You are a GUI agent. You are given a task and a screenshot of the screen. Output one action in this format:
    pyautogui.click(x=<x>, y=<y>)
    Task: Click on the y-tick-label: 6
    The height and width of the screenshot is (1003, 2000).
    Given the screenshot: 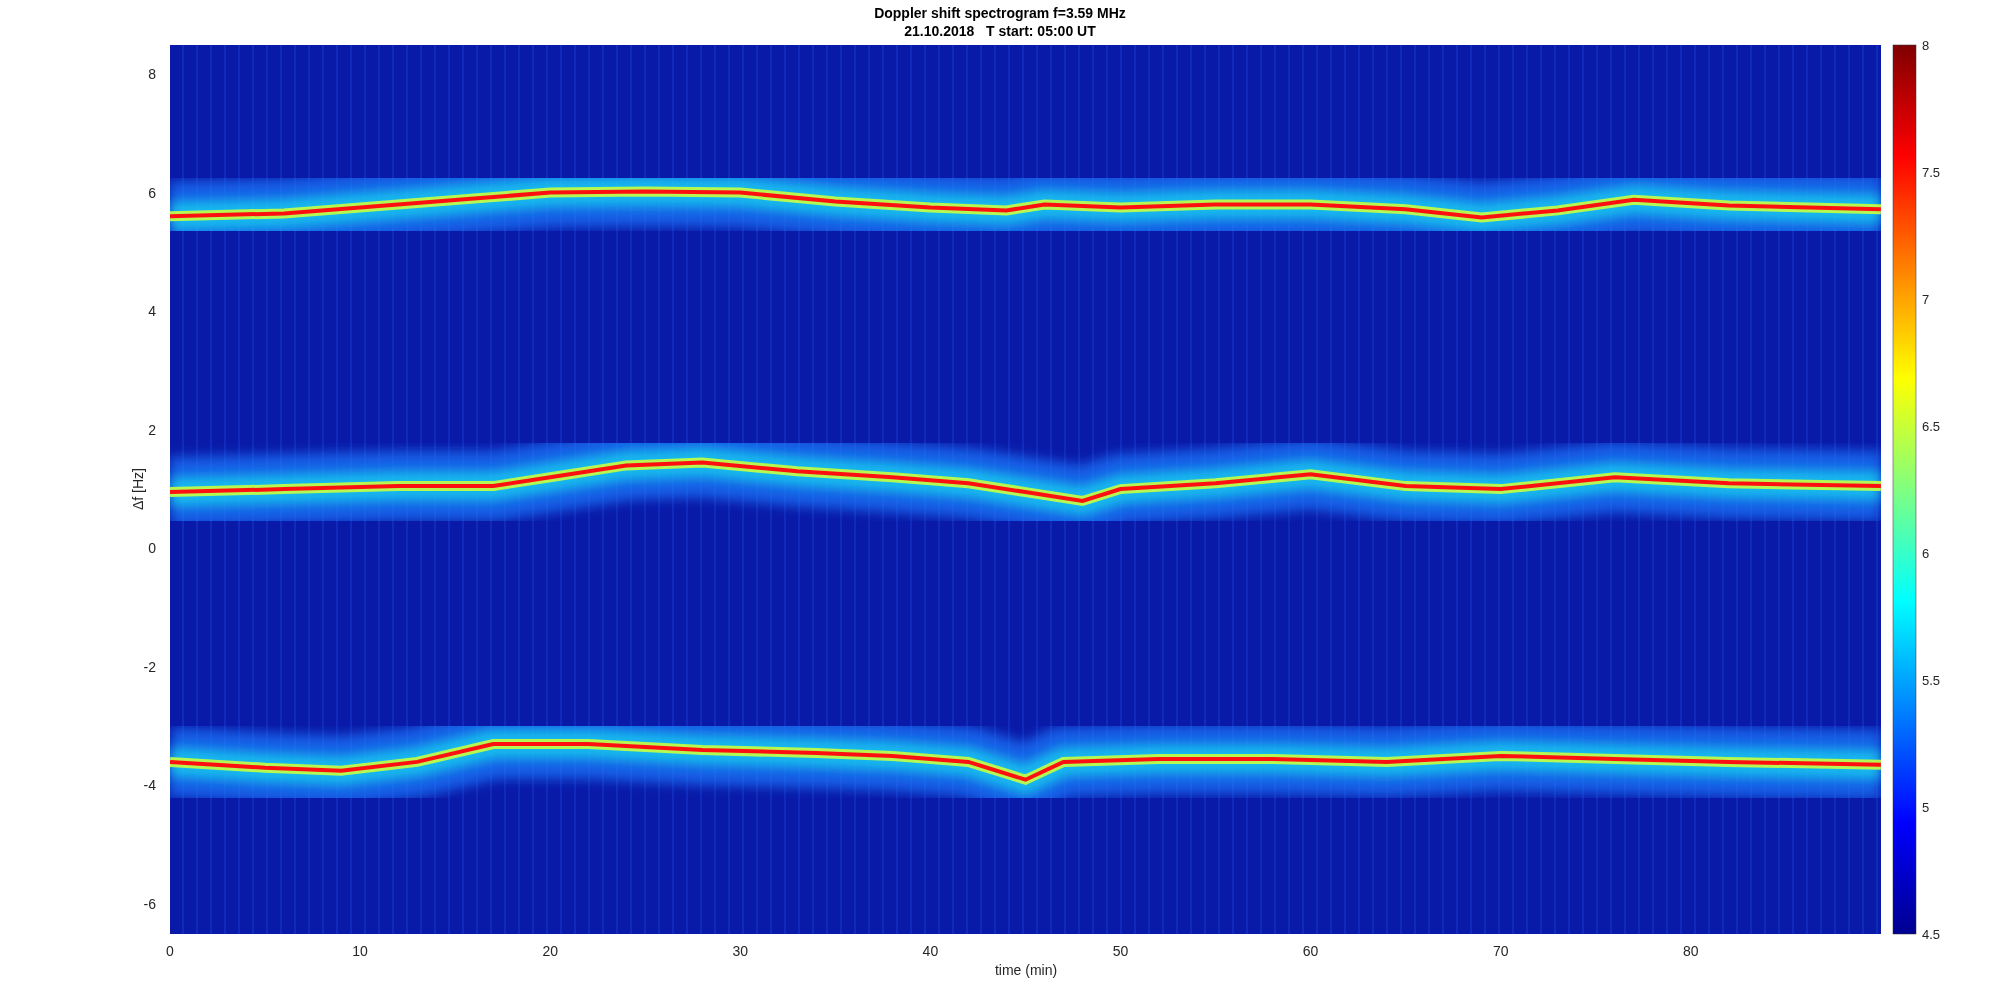 What is the action you would take?
    pyautogui.click(x=152, y=192)
    